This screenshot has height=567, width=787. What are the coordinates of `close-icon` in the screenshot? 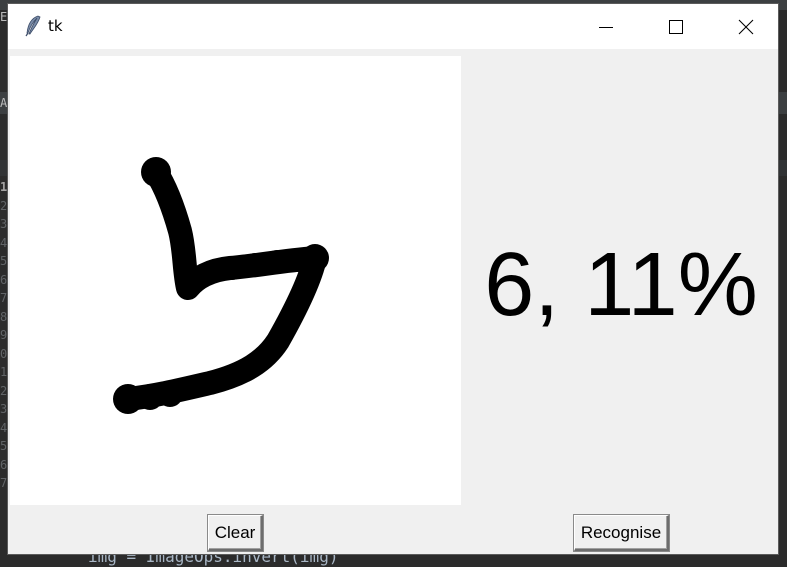 It's located at (746, 26).